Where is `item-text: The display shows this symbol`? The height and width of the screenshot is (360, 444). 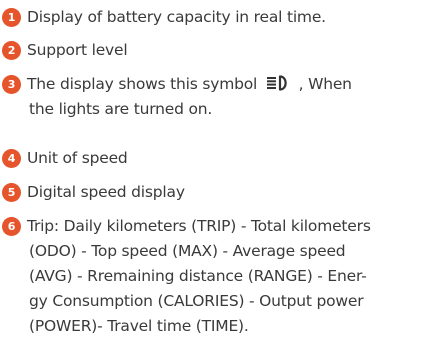 item-text: The display shows this symbol is located at coordinates (142, 84).